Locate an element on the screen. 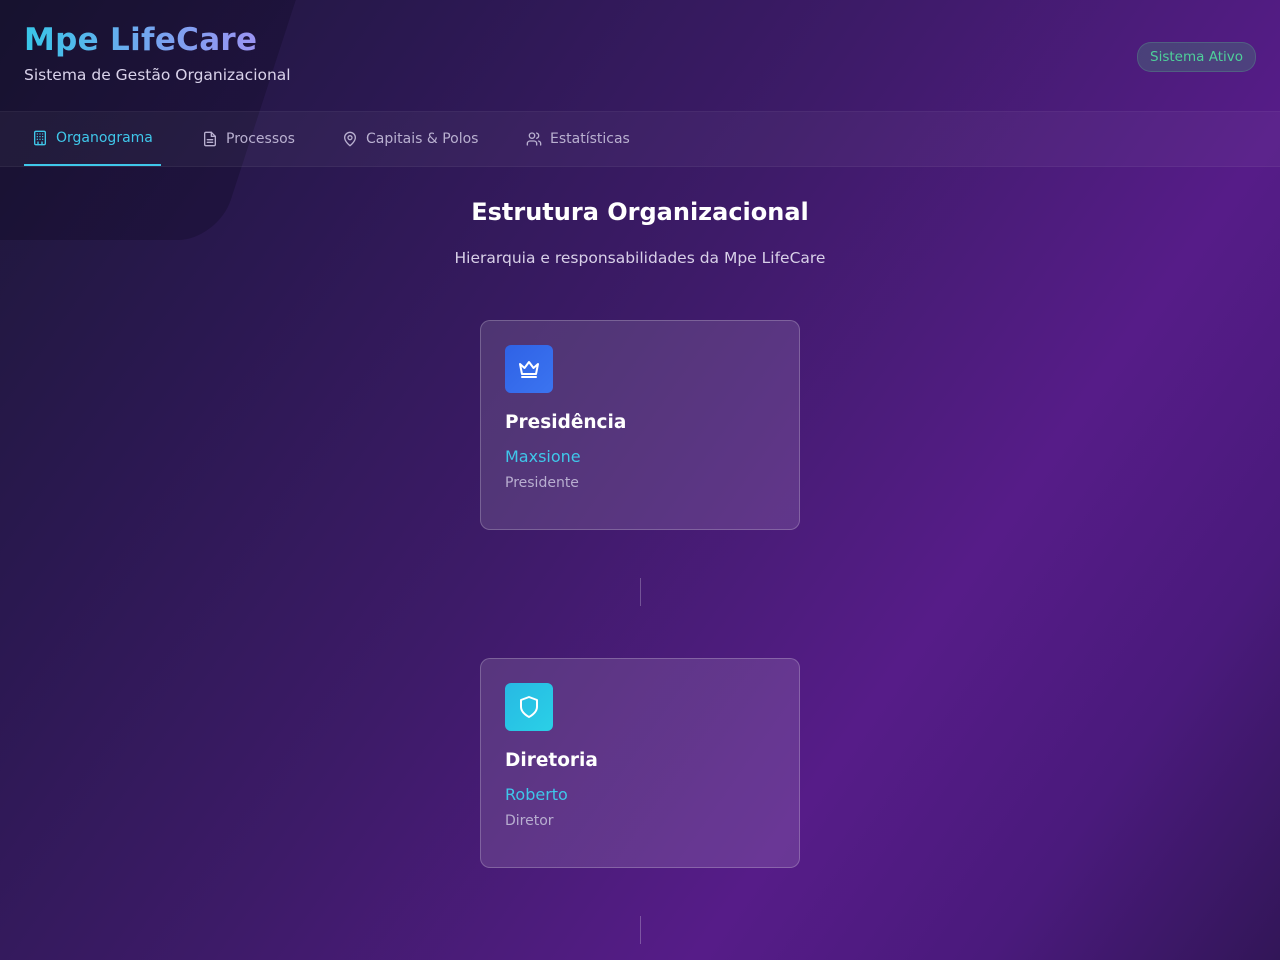 The width and height of the screenshot is (1280, 960). org-card-presidencia: Presidência Maxsione Presidente is located at coordinates (640, 425).